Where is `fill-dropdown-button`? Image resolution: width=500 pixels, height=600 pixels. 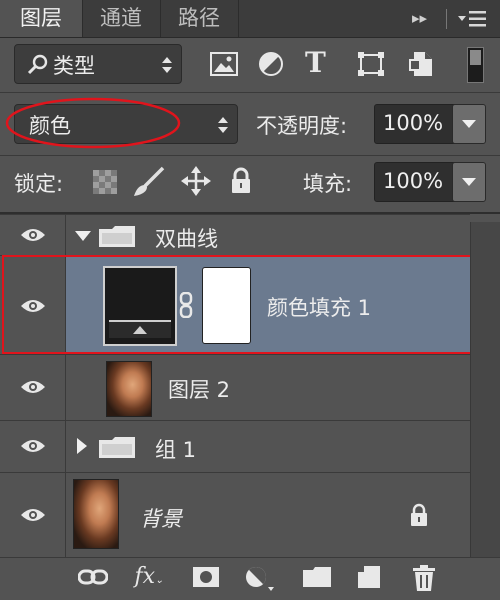 fill-dropdown-button is located at coordinates (469, 182).